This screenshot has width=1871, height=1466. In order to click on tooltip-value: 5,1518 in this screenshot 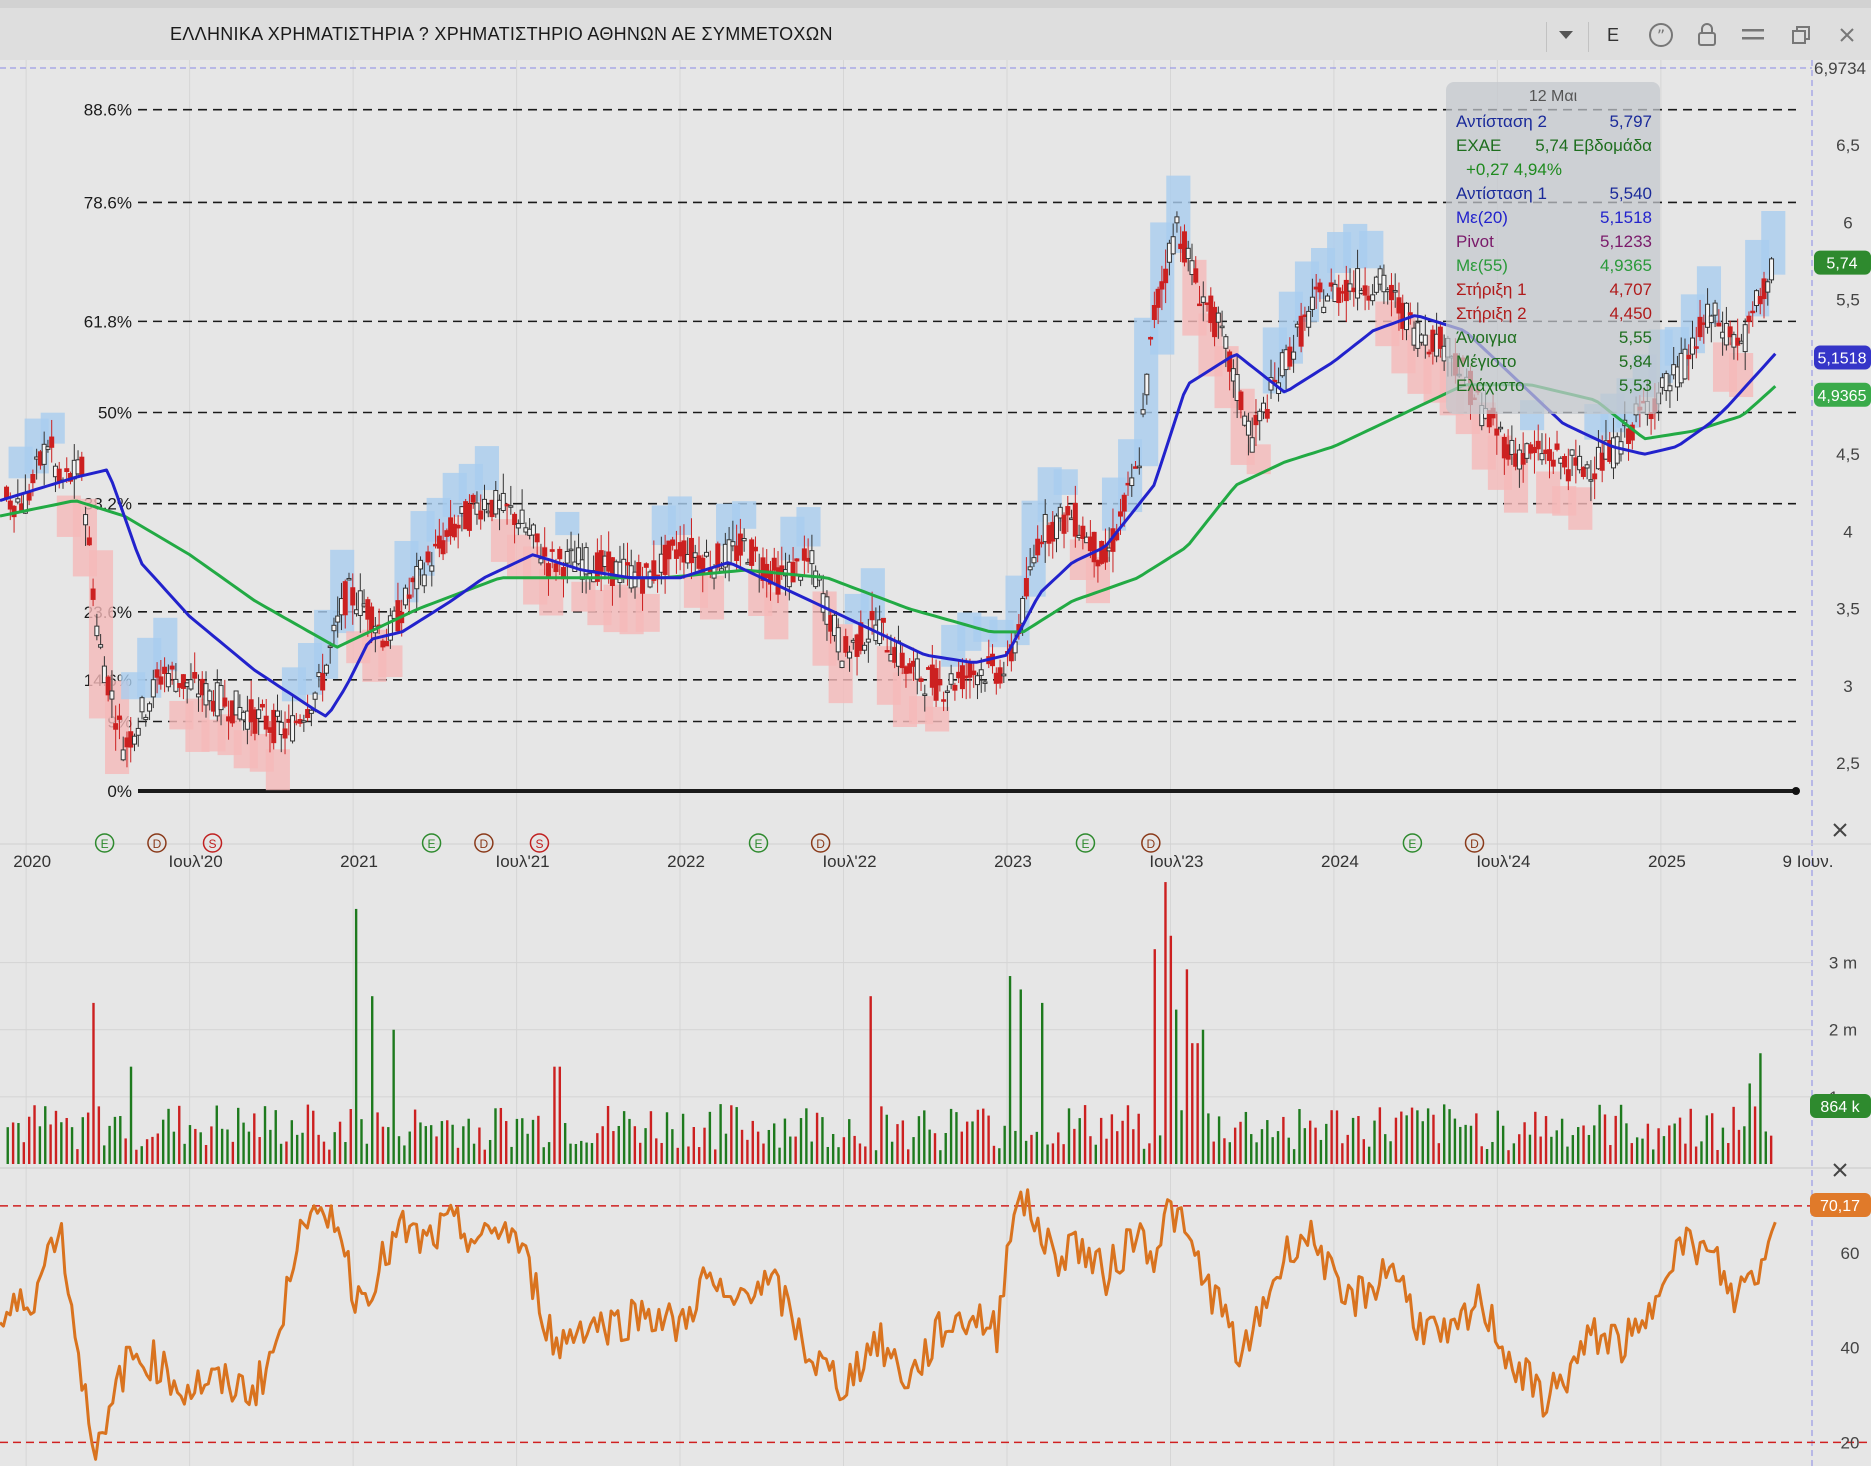, I will do `click(1626, 217)`.